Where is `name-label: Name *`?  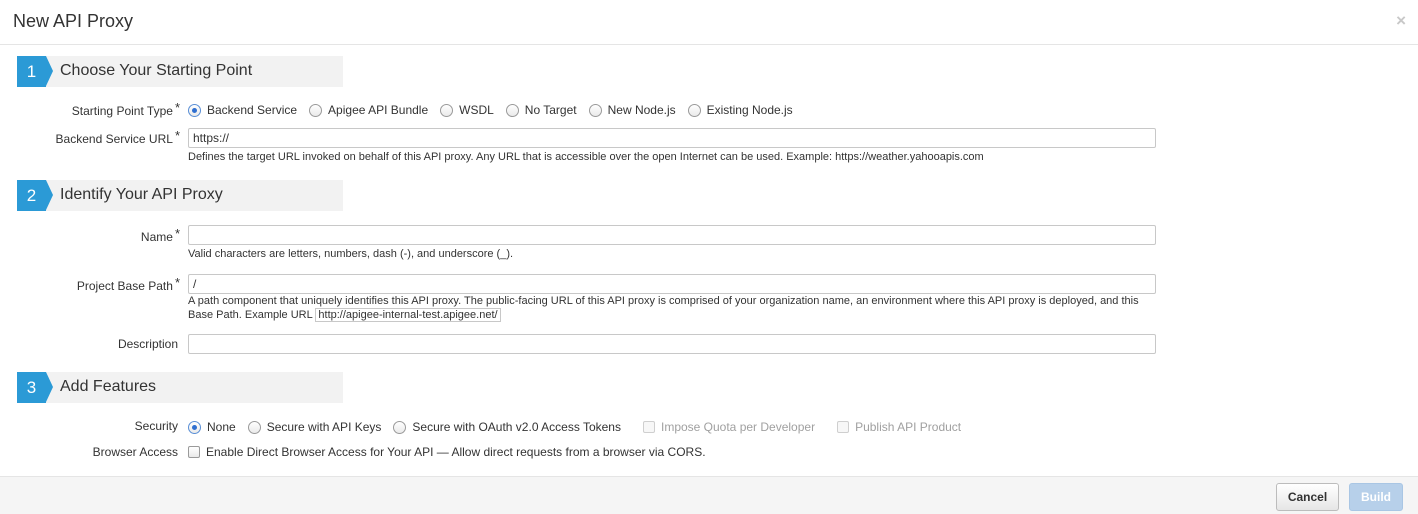
name-label: Name * is located at coordinates (100, 235).